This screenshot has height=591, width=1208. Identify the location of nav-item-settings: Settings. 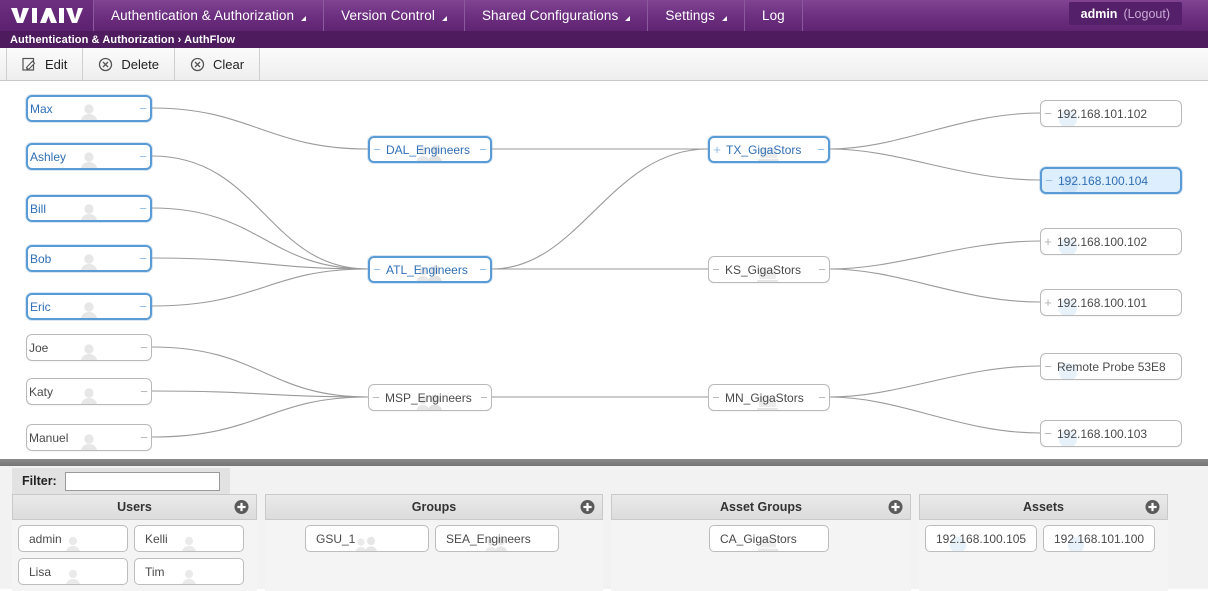
(695, 15).